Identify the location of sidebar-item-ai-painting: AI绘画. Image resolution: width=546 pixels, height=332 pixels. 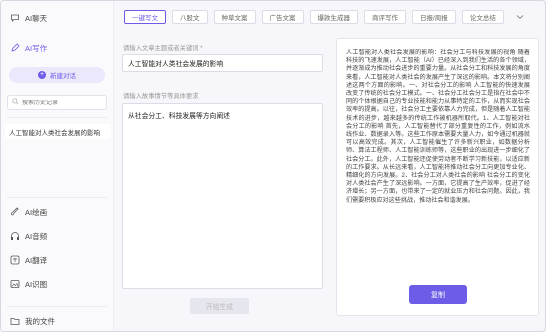
(28, 212).